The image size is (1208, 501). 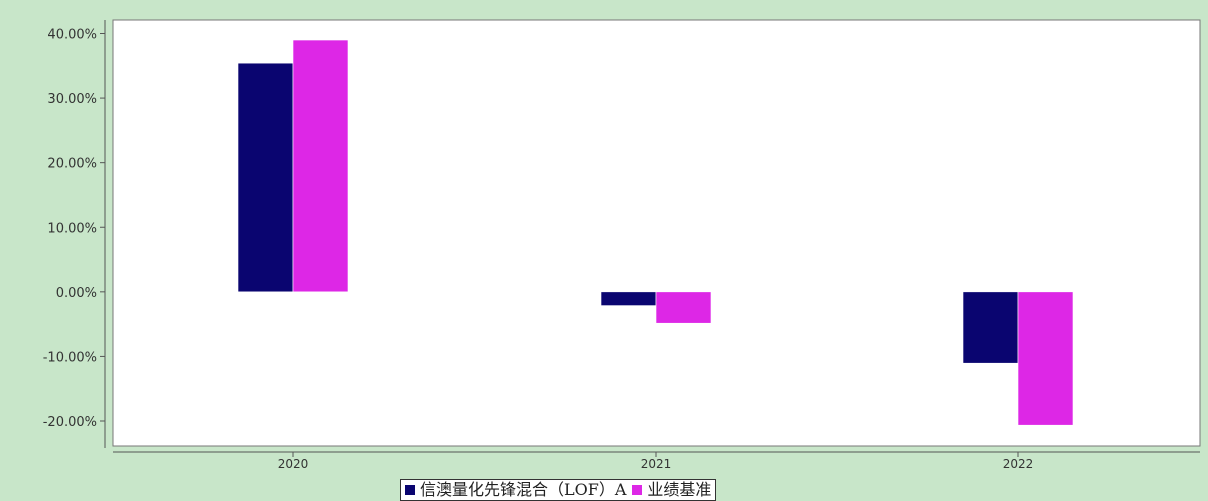 I want to click on bar-benchmark-2020, so click(x=320, y=166).